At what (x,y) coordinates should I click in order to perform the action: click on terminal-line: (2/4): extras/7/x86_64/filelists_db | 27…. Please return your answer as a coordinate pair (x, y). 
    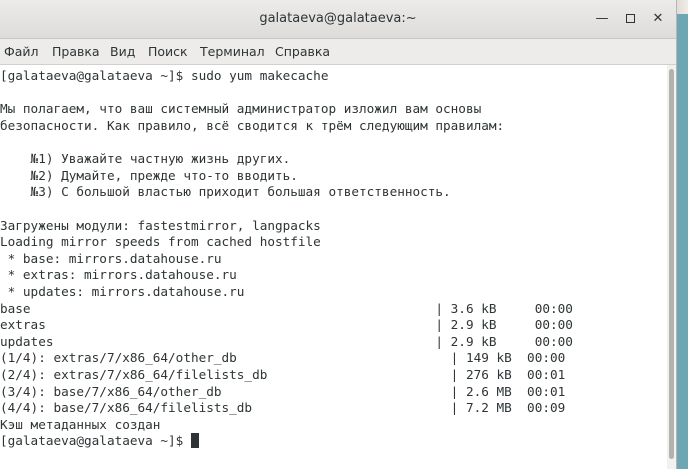
    Looking at the image, I should click on (283, 374).